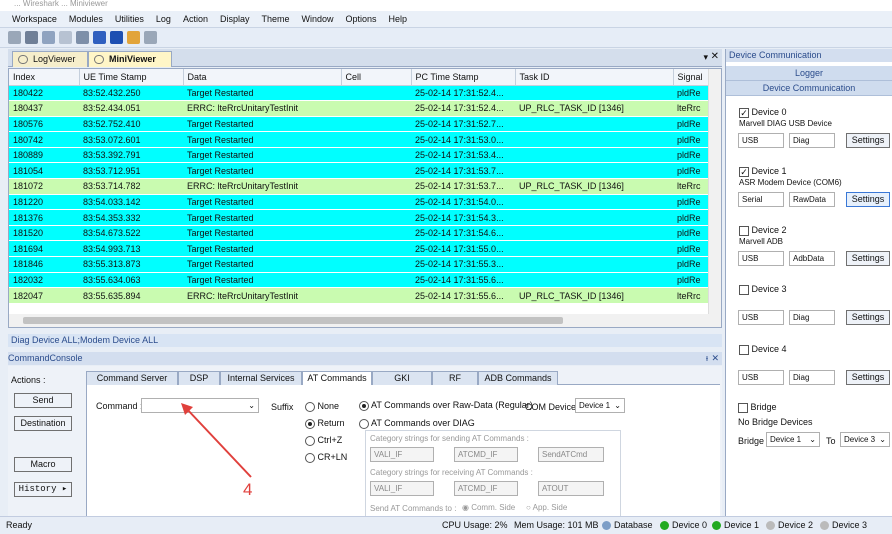 The width and height of the screenshot is (892, 534). Describe the element at coordinates (463, 77) in the screenshot. I see `column-header: PC Time Stamp` at that location.